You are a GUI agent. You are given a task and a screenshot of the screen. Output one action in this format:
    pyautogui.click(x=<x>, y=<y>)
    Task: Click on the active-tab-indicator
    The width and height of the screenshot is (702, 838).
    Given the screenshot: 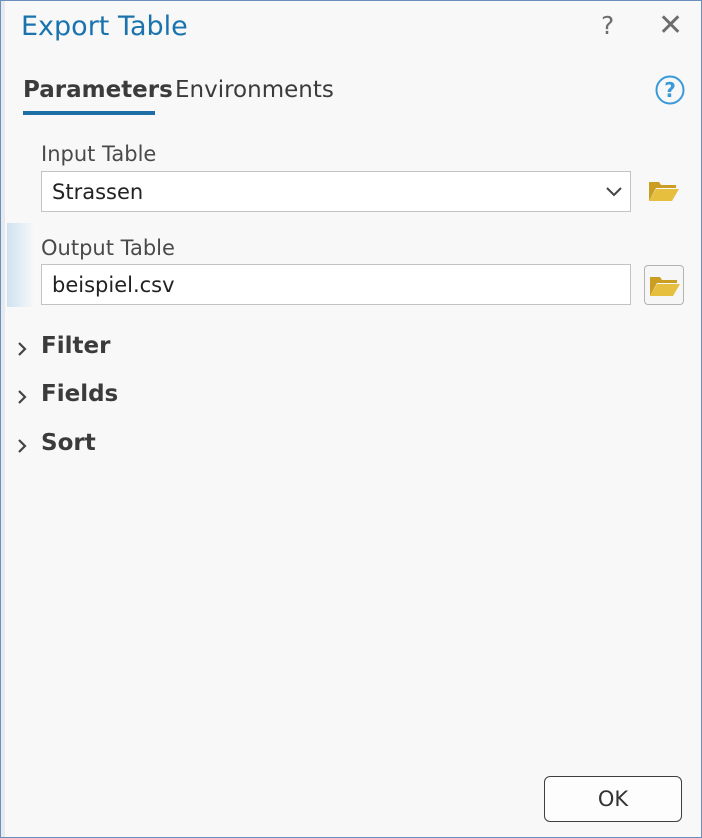 What is the action you would take?
    pyautogui.click(x=89, y=113)
    